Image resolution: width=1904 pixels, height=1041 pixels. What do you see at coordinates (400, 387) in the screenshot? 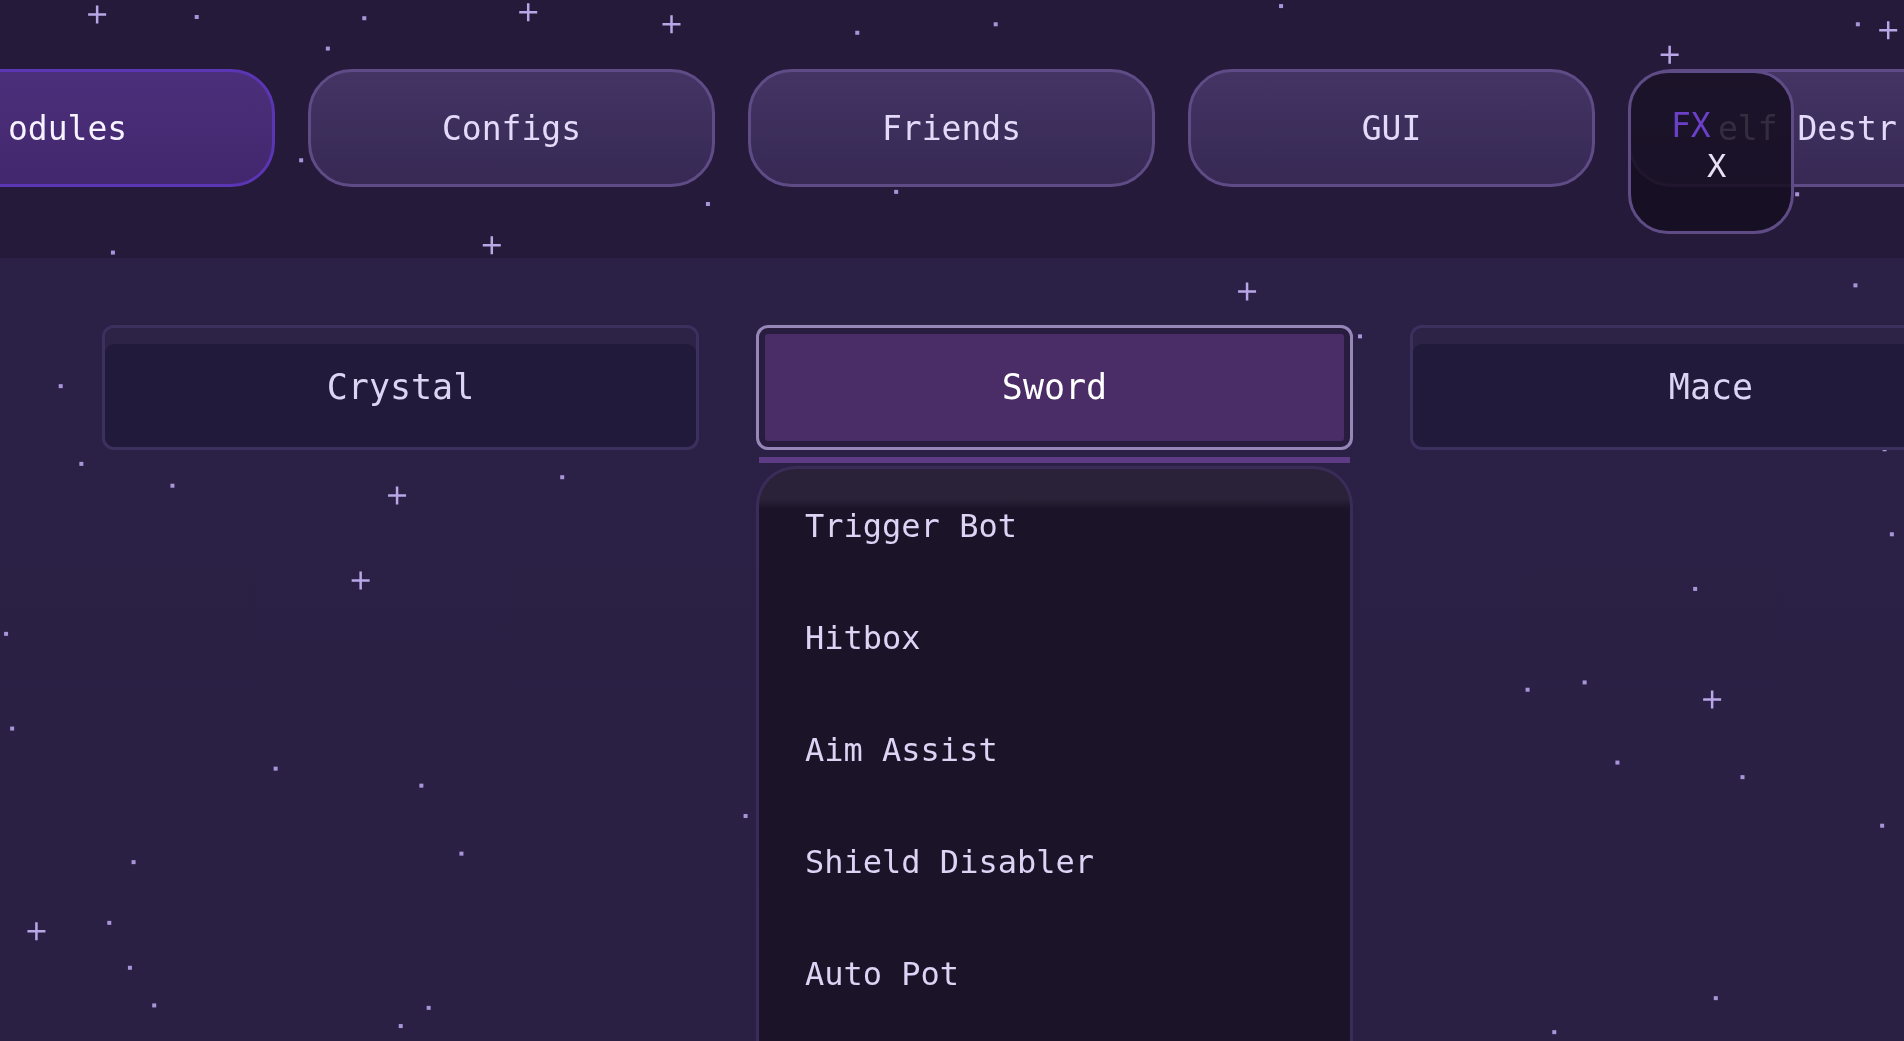
I see `category-tab: Crystal` at bounding box center [400, 387].